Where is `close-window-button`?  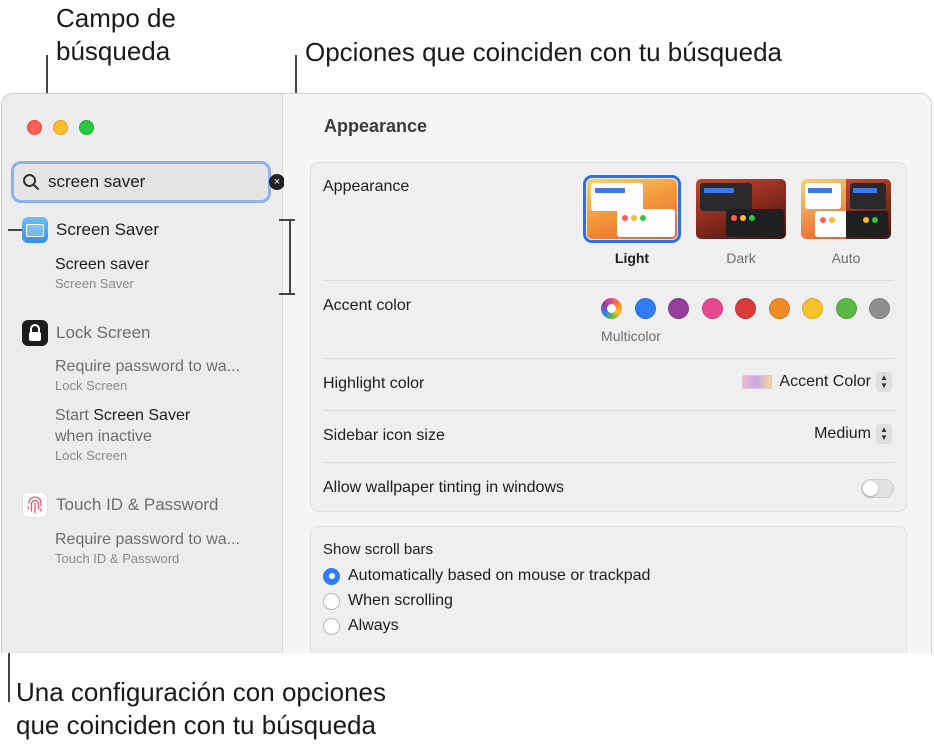 close-window-button is located at coordinates (34, 127).